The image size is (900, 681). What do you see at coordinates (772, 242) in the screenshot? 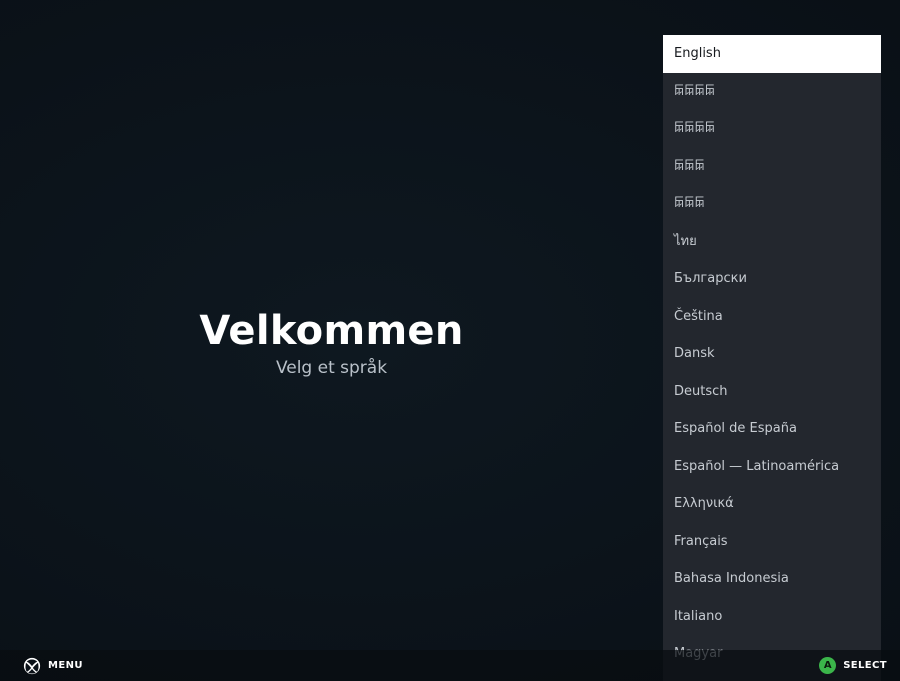
I see `language-item-thai: ไทย` at bounding box center [772, 242].